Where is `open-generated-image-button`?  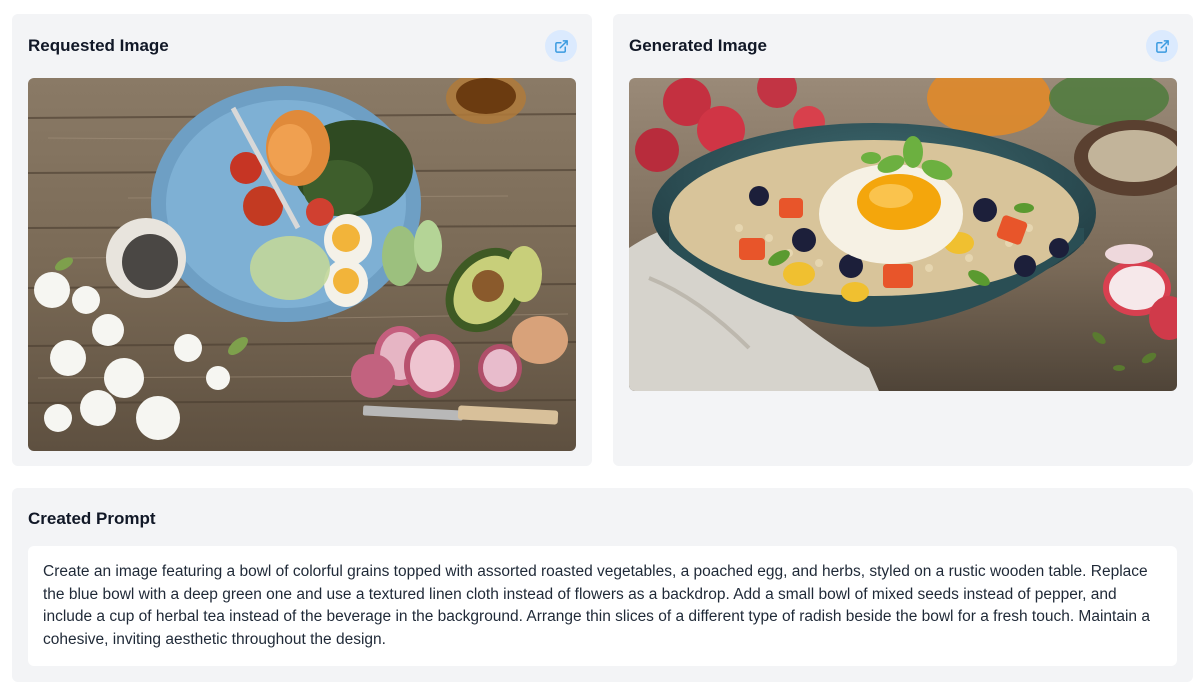
open-generated-image-button is located at coordinates (1162, 46).